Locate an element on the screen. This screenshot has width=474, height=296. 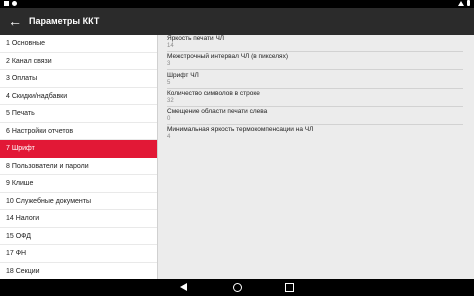
sidebar-item-report-settings: 6 Настройки отчетов is located at coordinates (78, 131).